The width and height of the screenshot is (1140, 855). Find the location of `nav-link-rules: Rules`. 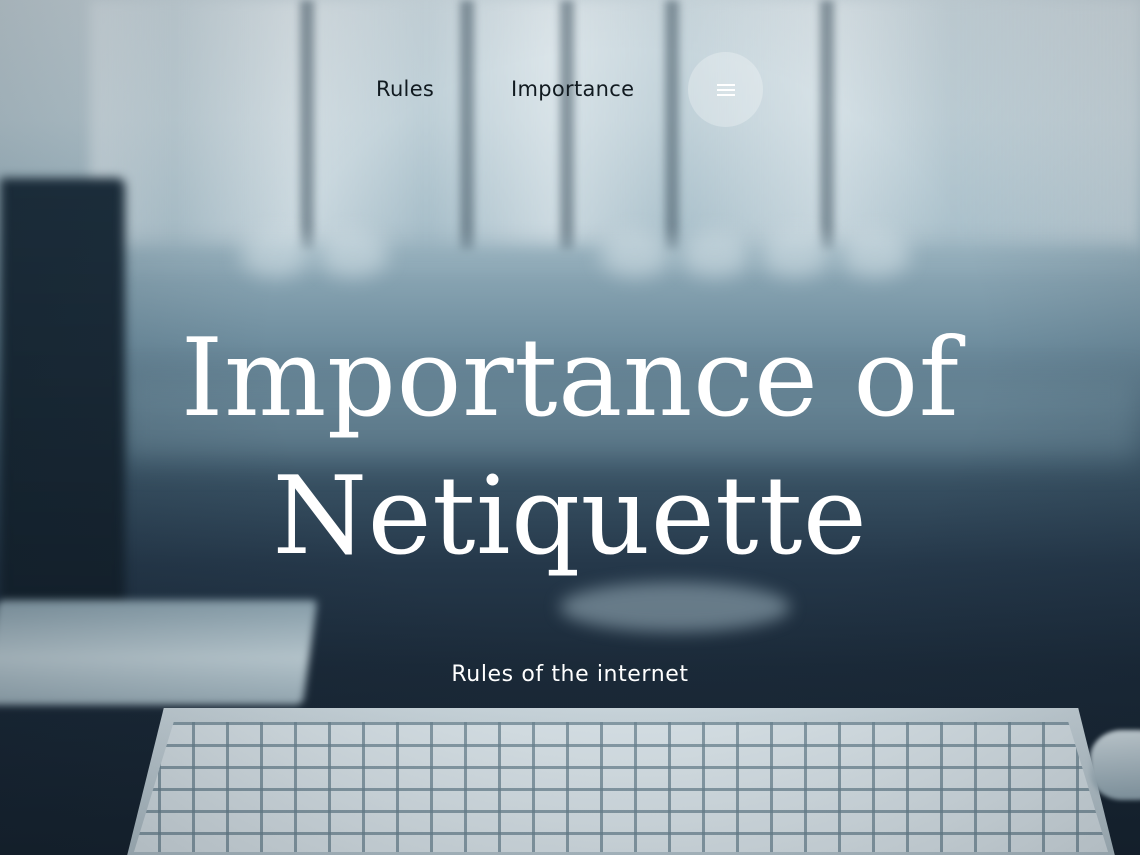

nav-link-rules: Rules is located at coordinates (405, 89).